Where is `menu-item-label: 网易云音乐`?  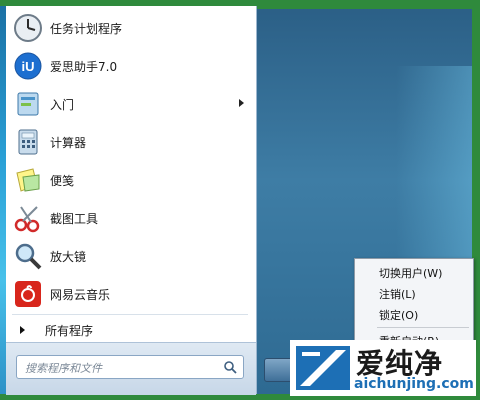
menu-item-label: 网易云音乐 is located at coordinates (80, 294).